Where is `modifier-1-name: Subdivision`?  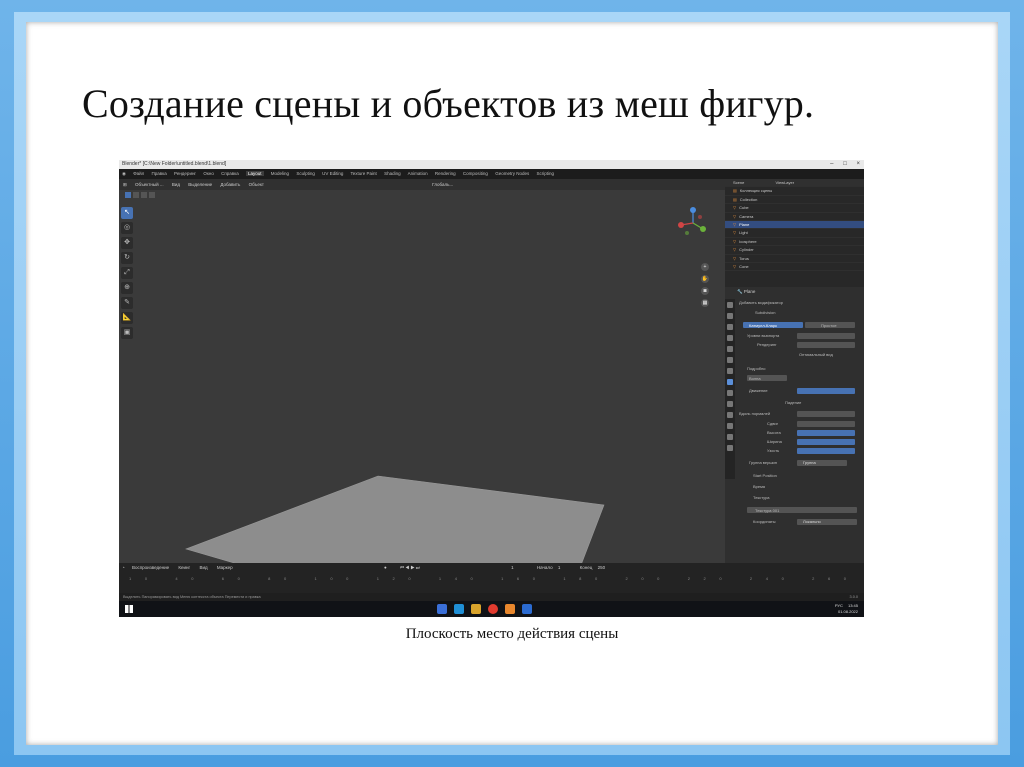 modifier-1-name: Subdivision is located at coordinates (765, 312).